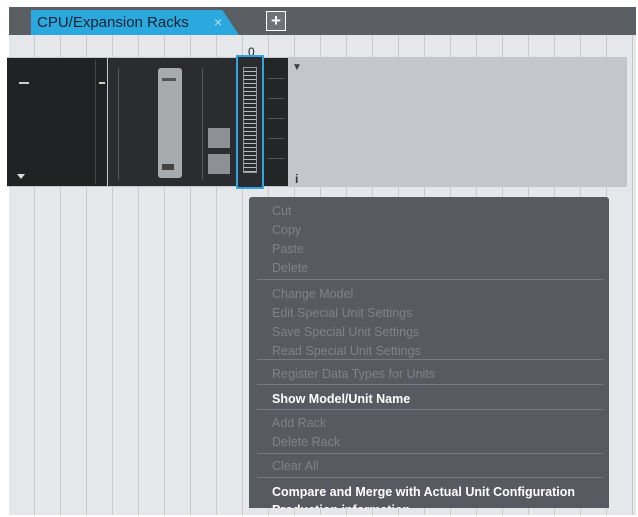 Image resolution: width=638 pixels, height=517 pixels. Describe the element at coordinates (276, 21) in the screenshot. I see `add-tab-button: +` at that location.